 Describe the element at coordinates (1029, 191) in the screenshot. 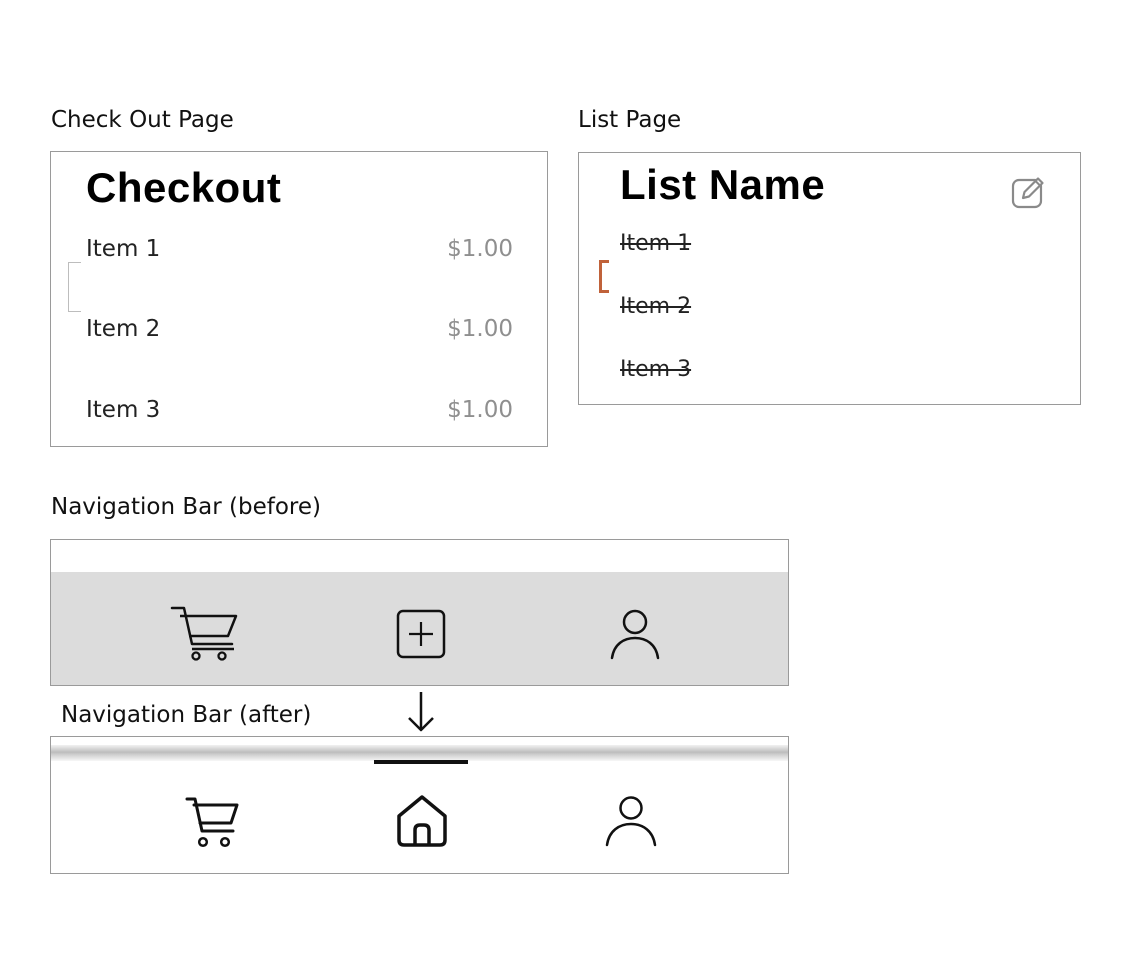

I see `edit-icon` at that location.